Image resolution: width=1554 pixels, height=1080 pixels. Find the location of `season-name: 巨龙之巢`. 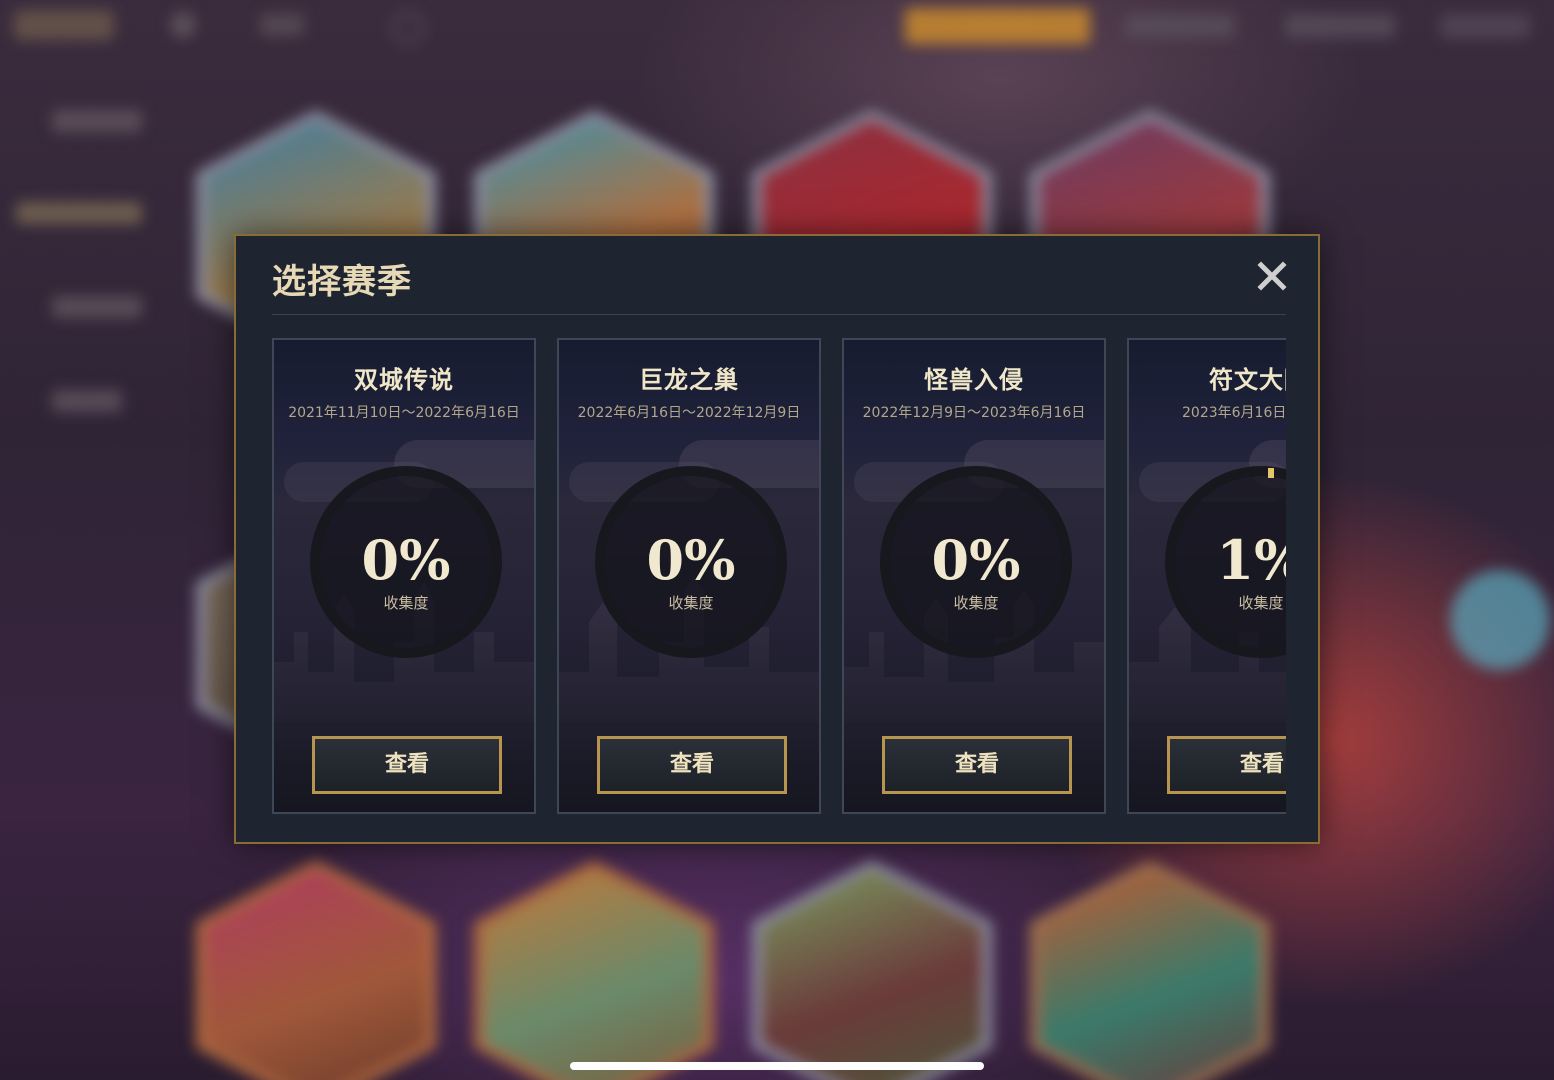

season-name: 巨龙之巢 is located at coordinates (689, 380).